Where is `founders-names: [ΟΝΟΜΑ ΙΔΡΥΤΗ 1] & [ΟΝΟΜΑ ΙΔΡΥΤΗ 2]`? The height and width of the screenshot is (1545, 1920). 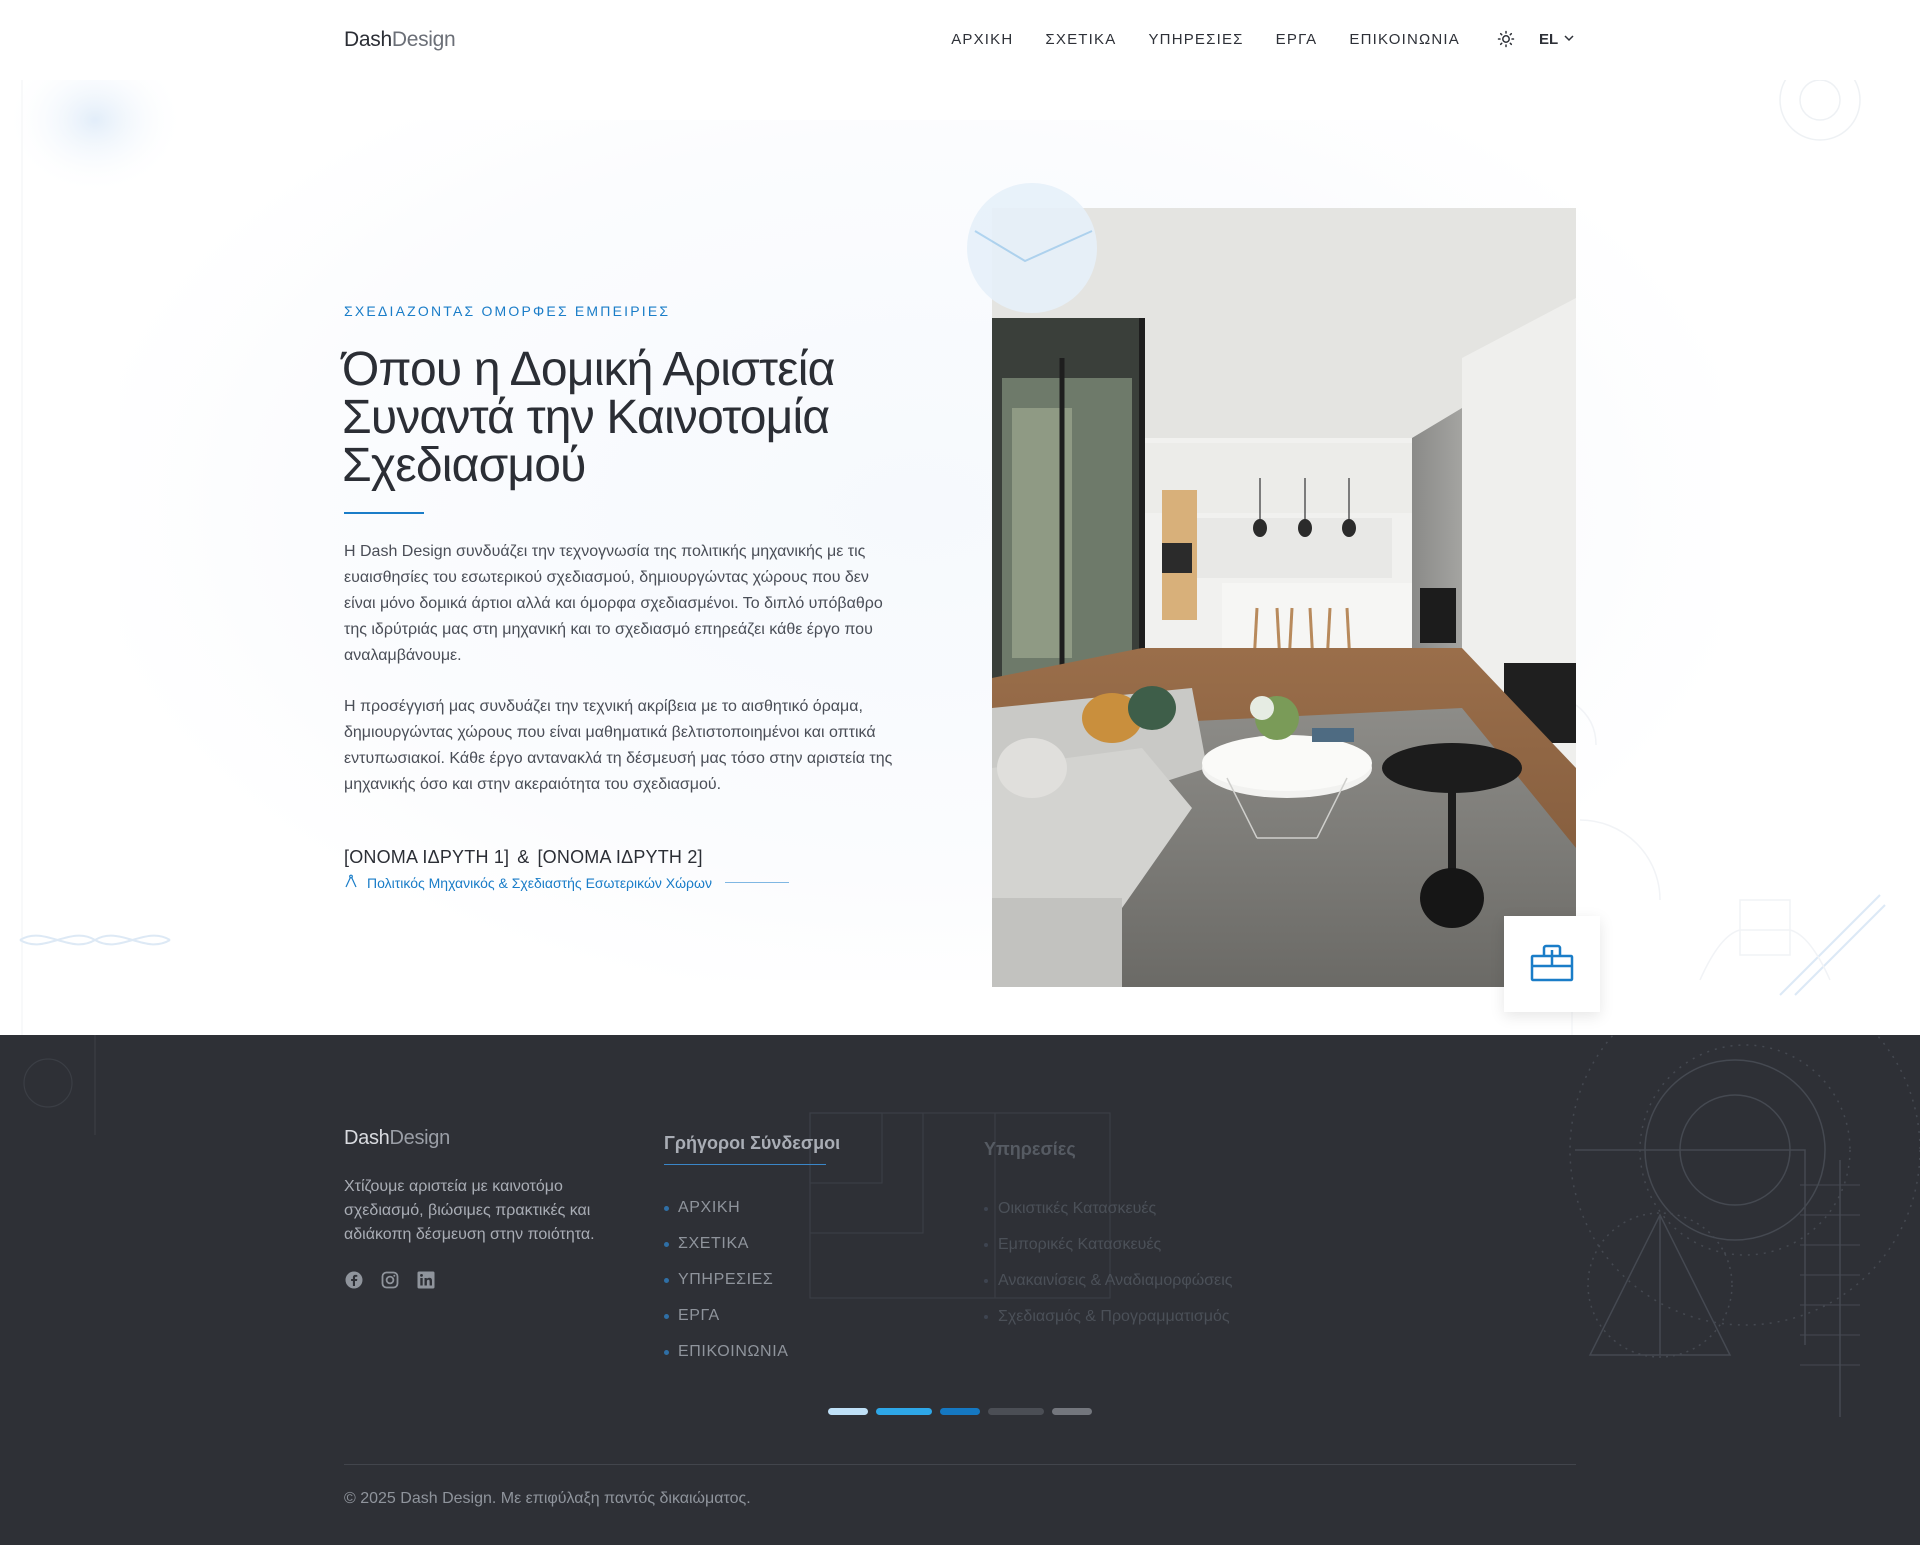
founders-names: [ΟΝΟΜΑ ΙΔΡΥΤΗ 1] & [ΟΝΟΜΑ ΙΔΡΥΤΗ 2] is located at coordinates (523, 857).